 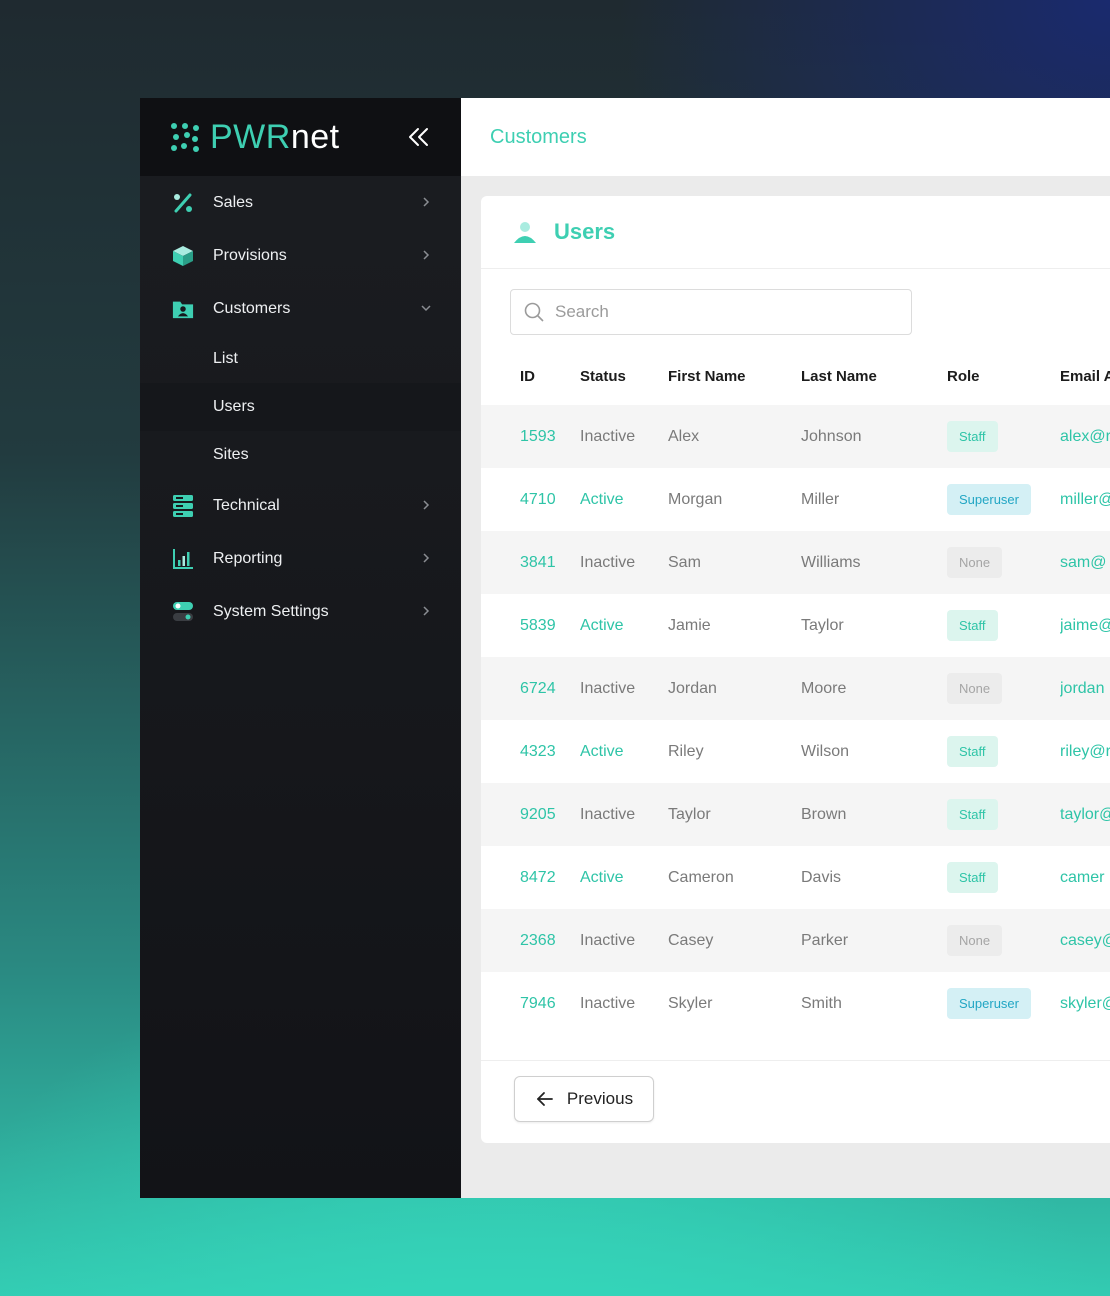 What do you see at coordinates (1085, 688) in the screenshot?
I see `cell-email: jordan` at bounding box center [1085, 688].